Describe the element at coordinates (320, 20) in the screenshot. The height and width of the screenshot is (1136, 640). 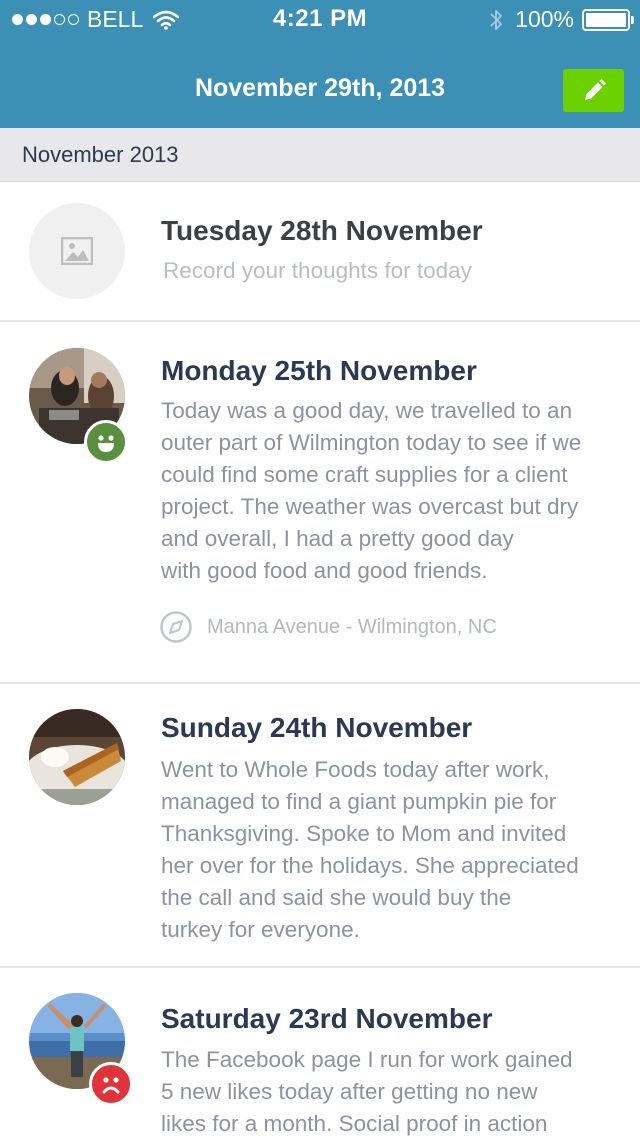
I see `status-bar: BELL 4:21 PM 100%` at that location.